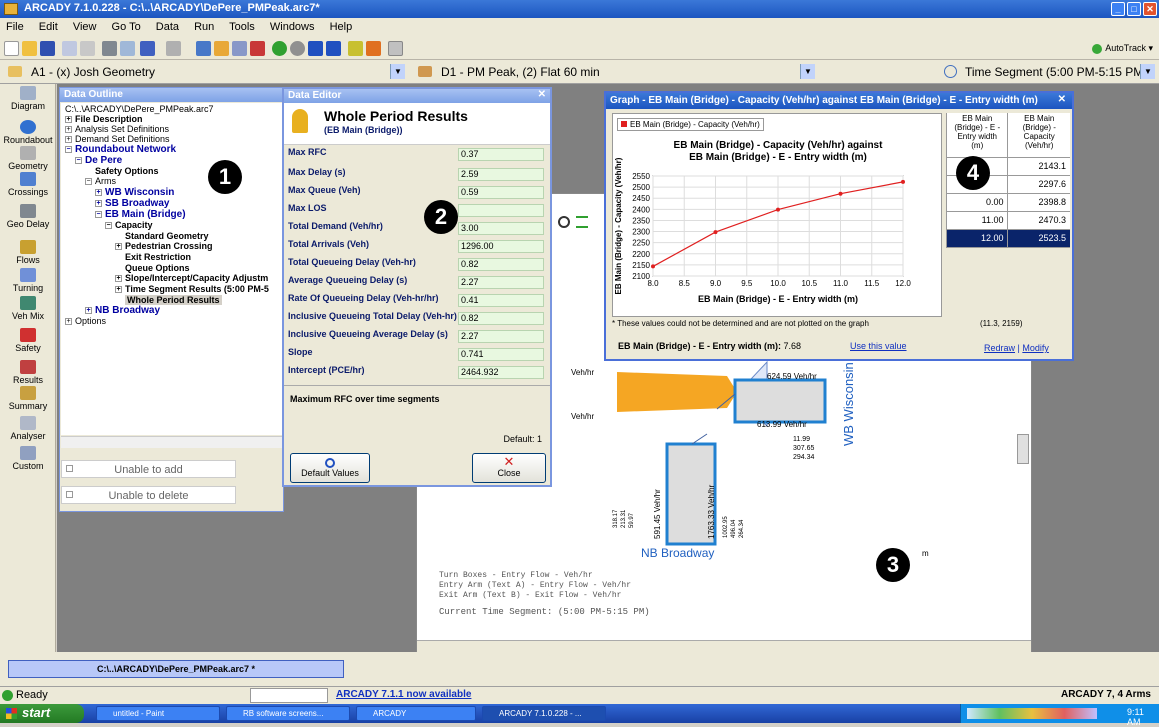  What do you see at coordinates (134, 192) in the screenshot?
I see `tree-wb-wisconsin: + WB Wisconsin` at bounding box center [134, 192].